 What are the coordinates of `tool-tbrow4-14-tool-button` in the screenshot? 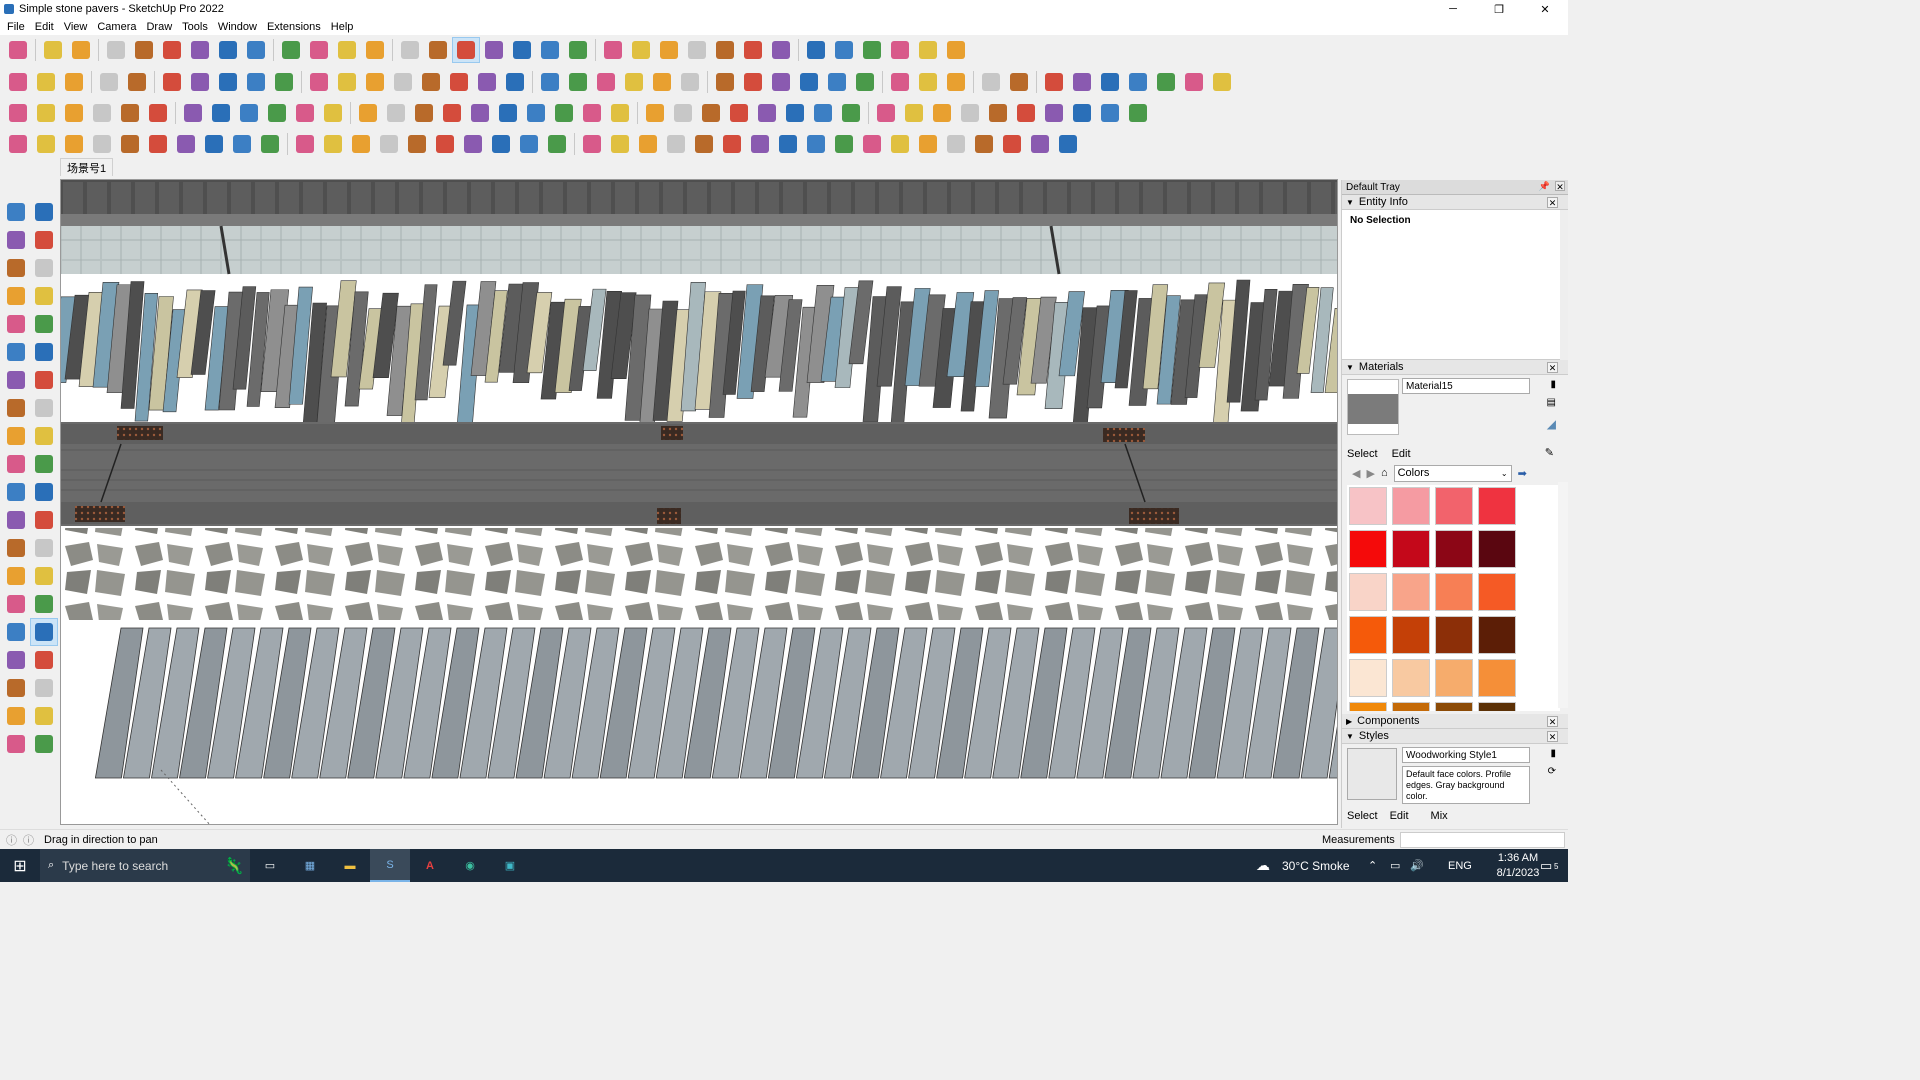 It's located at (417, 144).